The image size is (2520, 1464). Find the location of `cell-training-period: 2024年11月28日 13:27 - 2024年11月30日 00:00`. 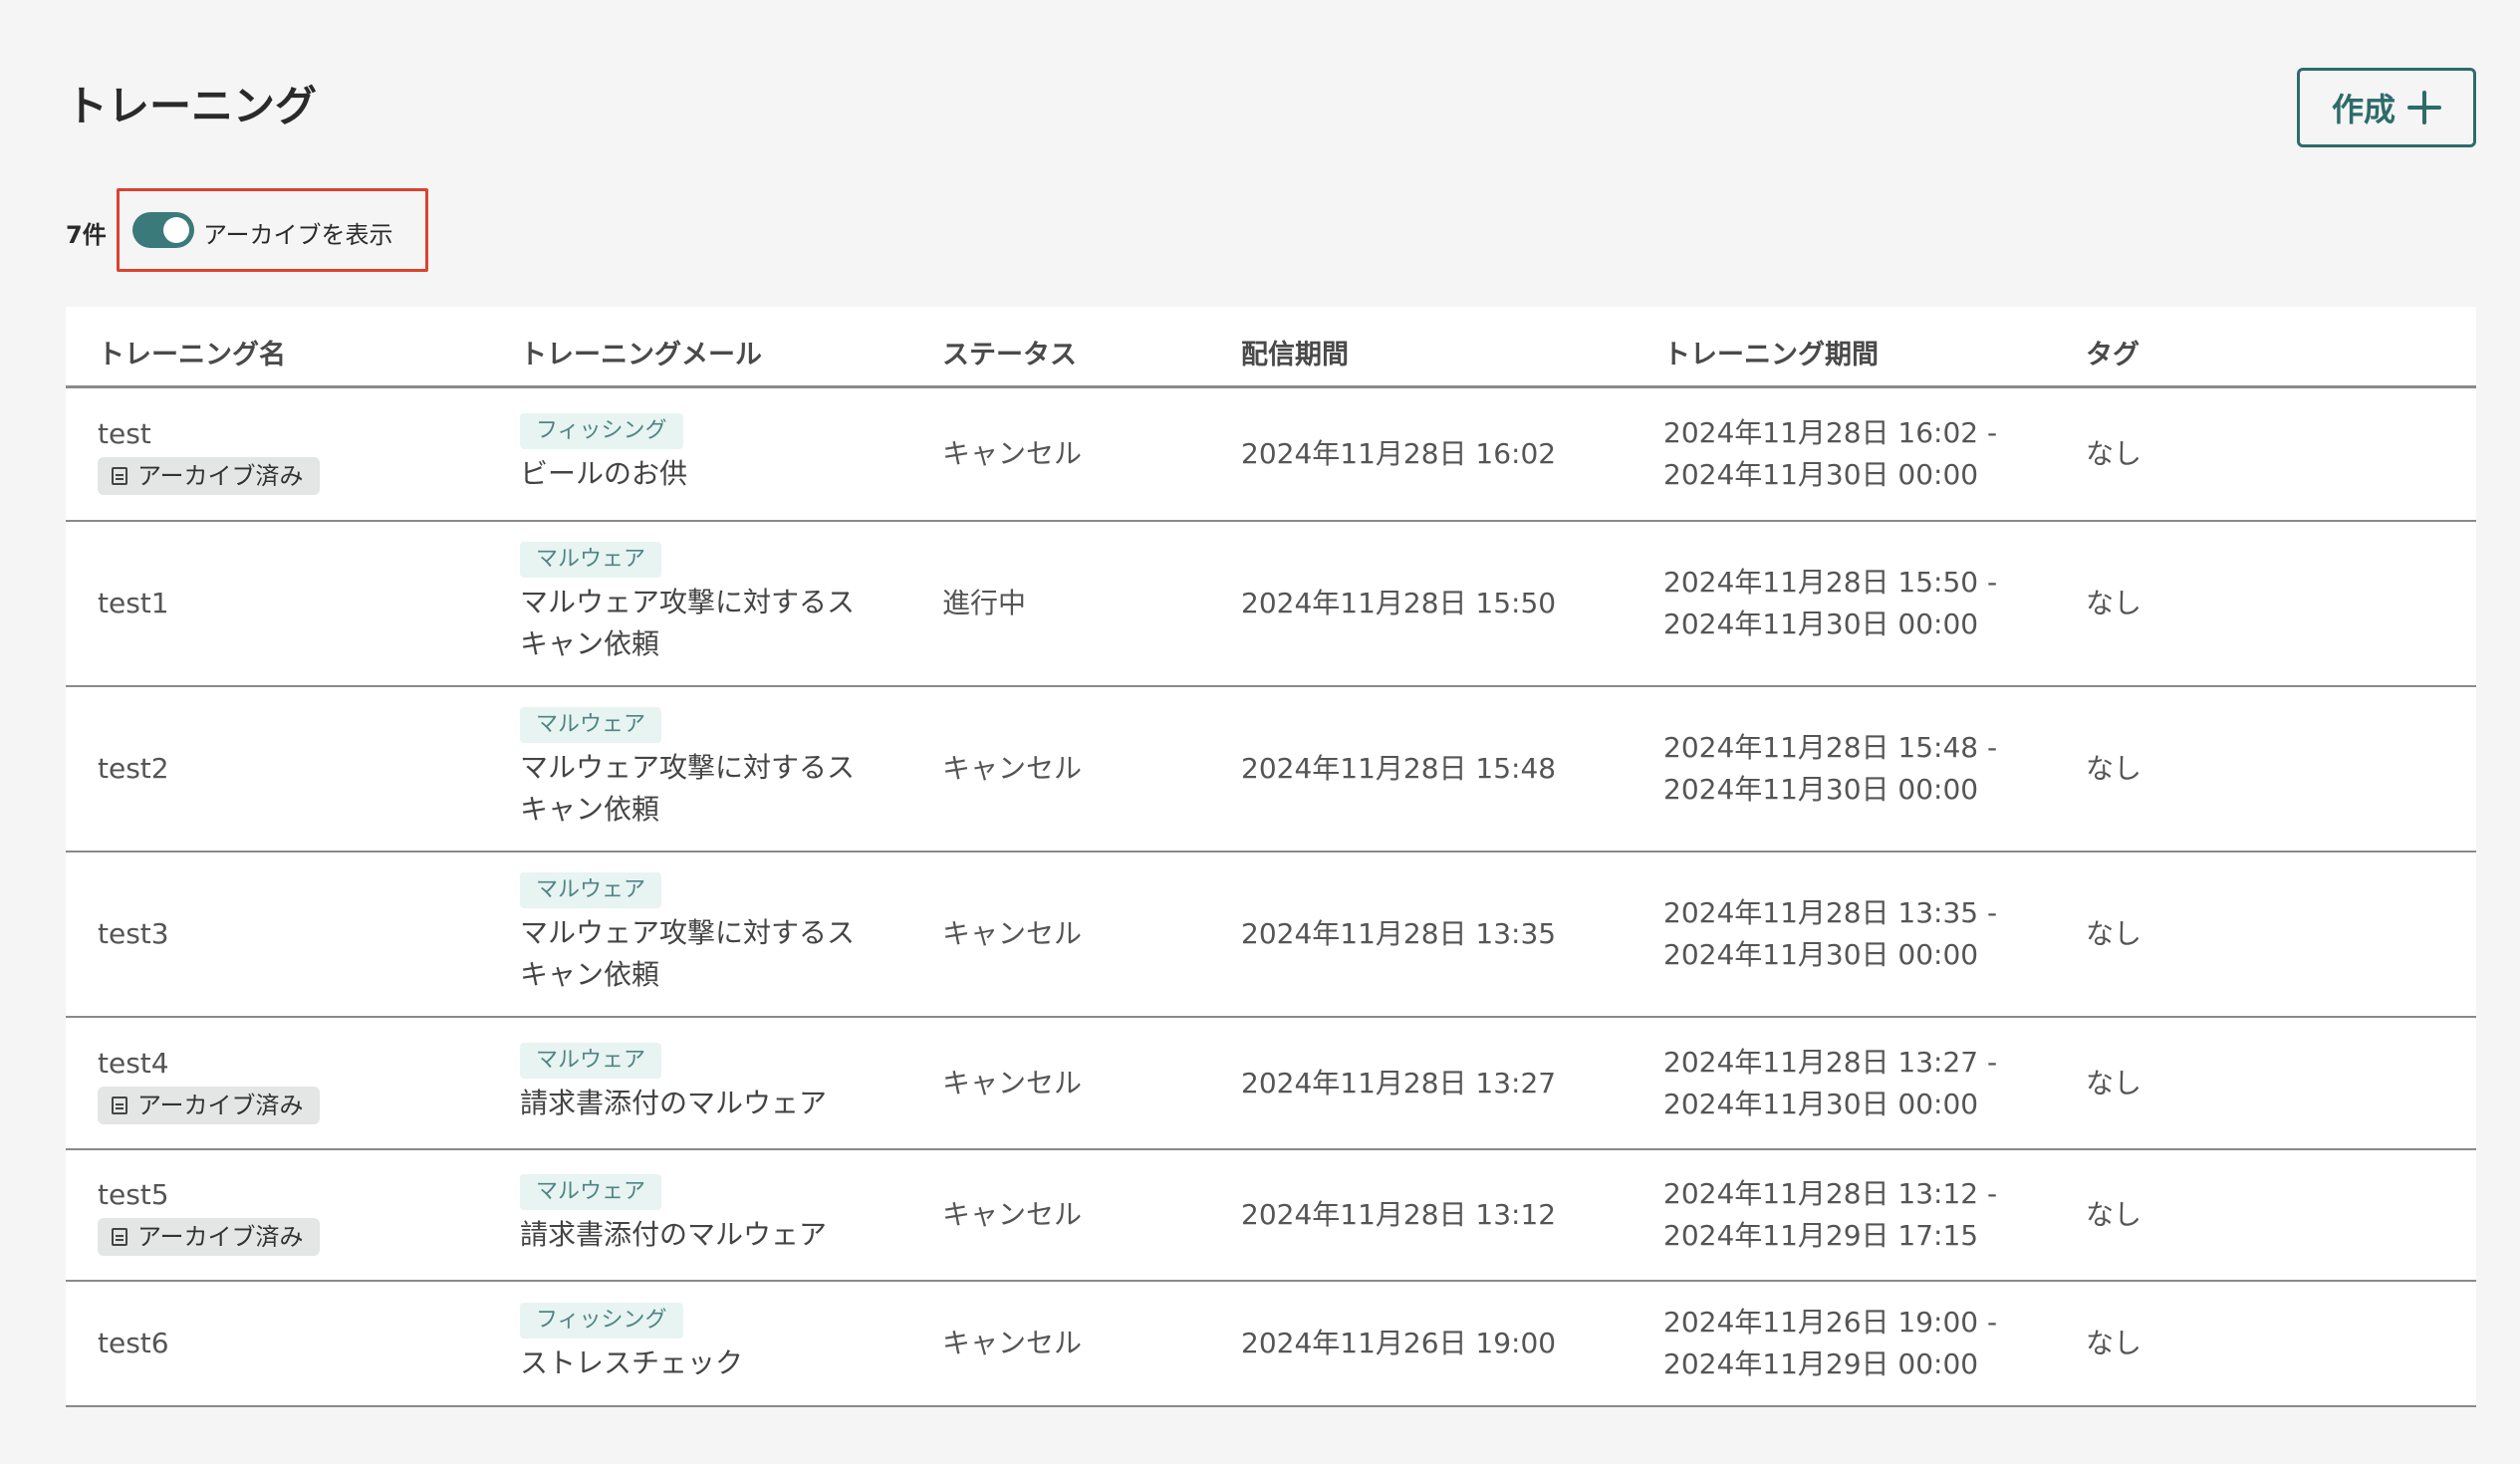

cell-training-period: 2024年11月28日 13:27 - 2024年11月30日 00:00 is located at coordinates (1862, 1083).